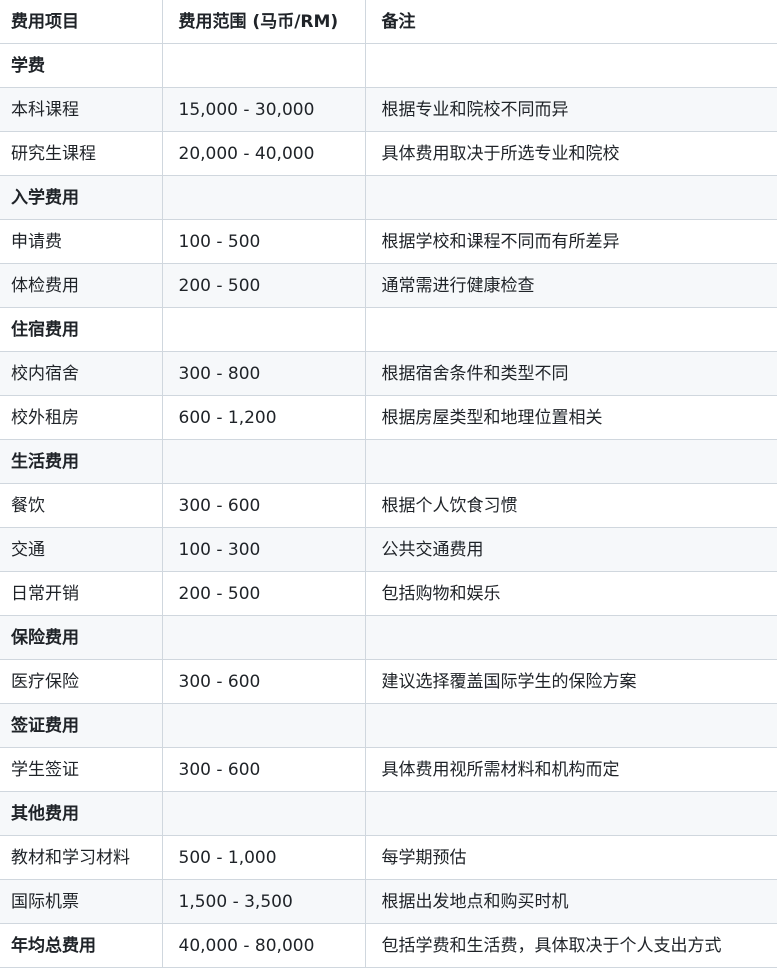  I want to click on table-row: 校内宿舍 300 - 800 根据宿舍条件和类型不同, so click(388, 373).